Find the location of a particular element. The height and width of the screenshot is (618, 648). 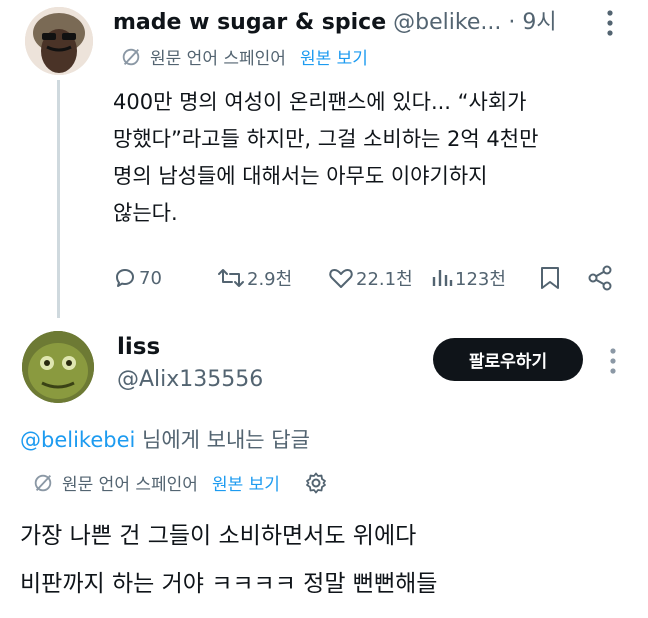

like-button: 22.1천 is located at coordinates (370, 278).